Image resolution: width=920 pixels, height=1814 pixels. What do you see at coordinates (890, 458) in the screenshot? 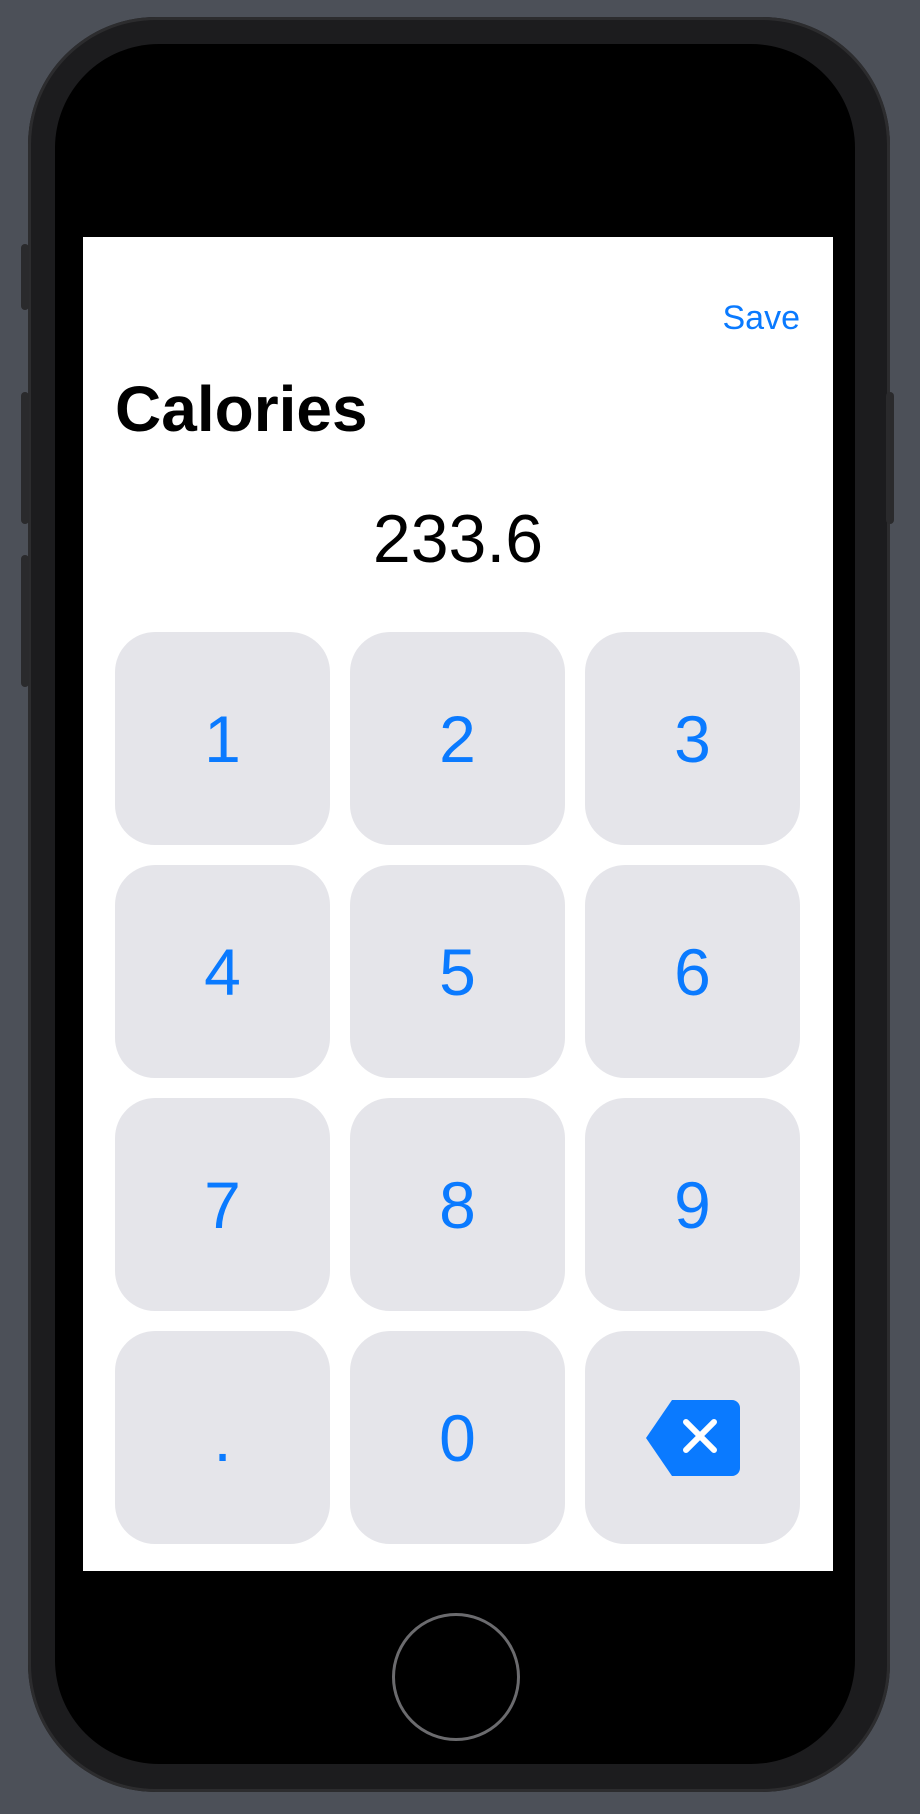
I see `power-button` at bounding box center [890, 458].